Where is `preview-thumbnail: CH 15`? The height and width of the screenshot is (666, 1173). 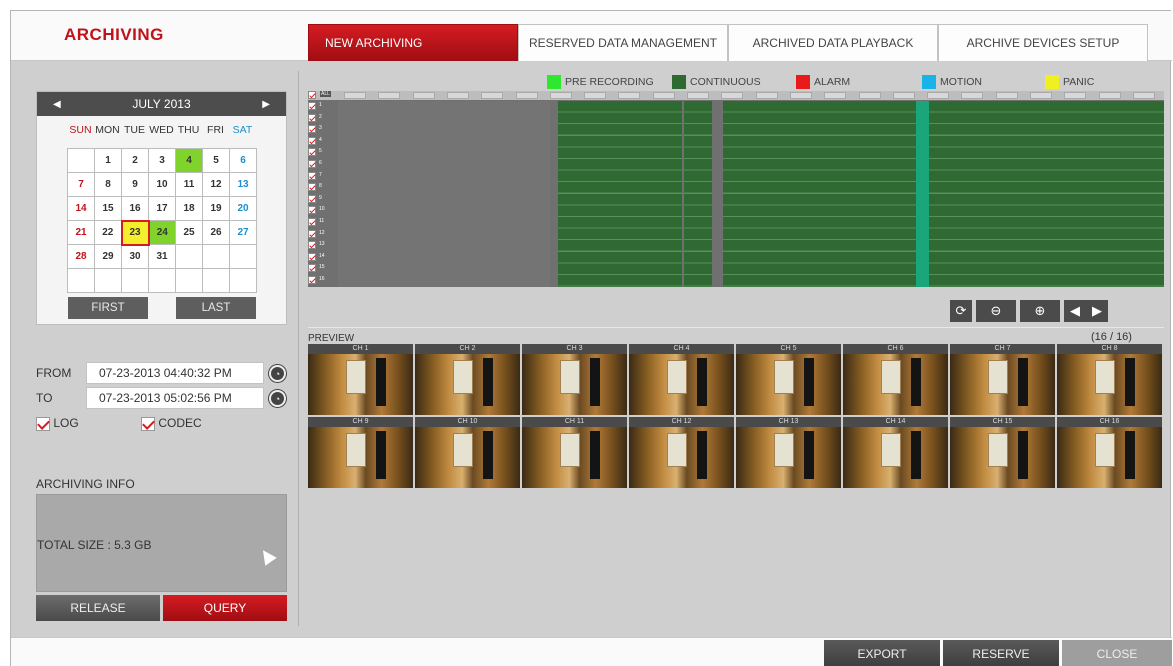
preview-thumbnail: CH 15 is located at coordinates (1002, 452).